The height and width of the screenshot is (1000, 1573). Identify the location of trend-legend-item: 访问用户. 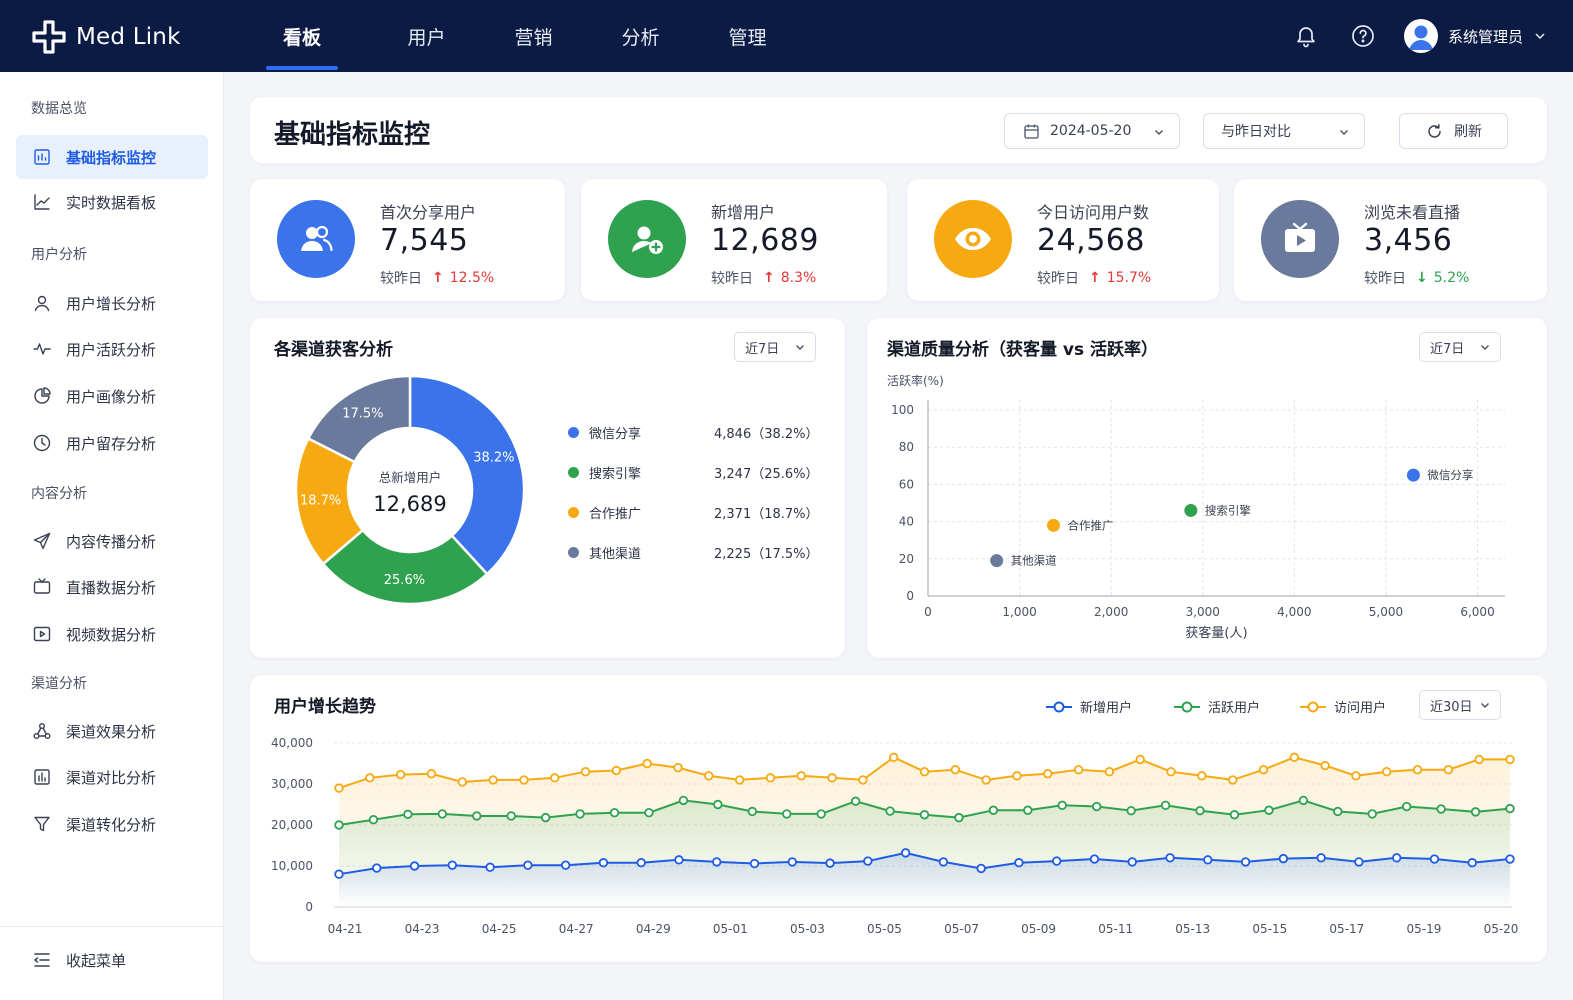
(1343, 706).